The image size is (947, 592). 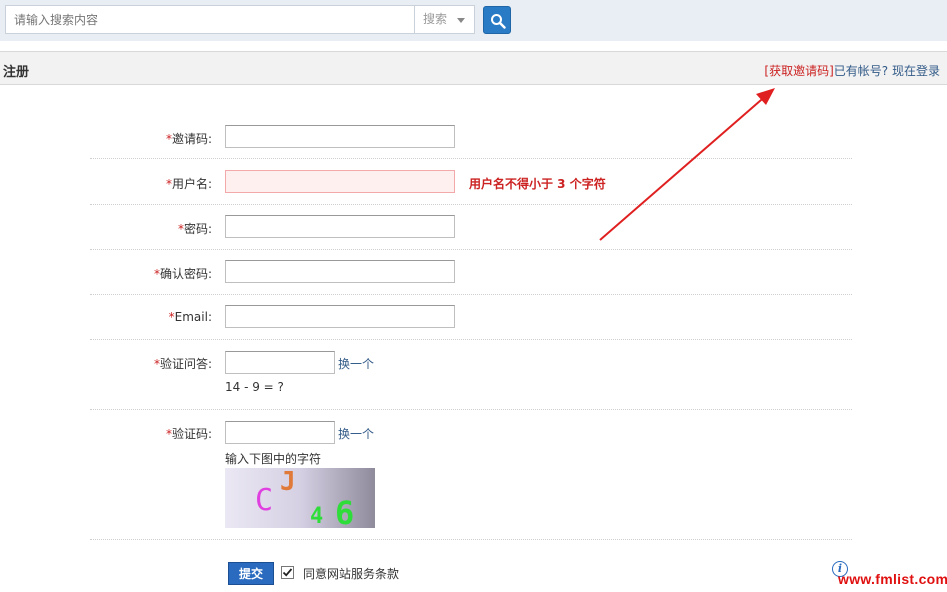 I want to click on top-search-bar: 搜索, so click(x=473, y=20).